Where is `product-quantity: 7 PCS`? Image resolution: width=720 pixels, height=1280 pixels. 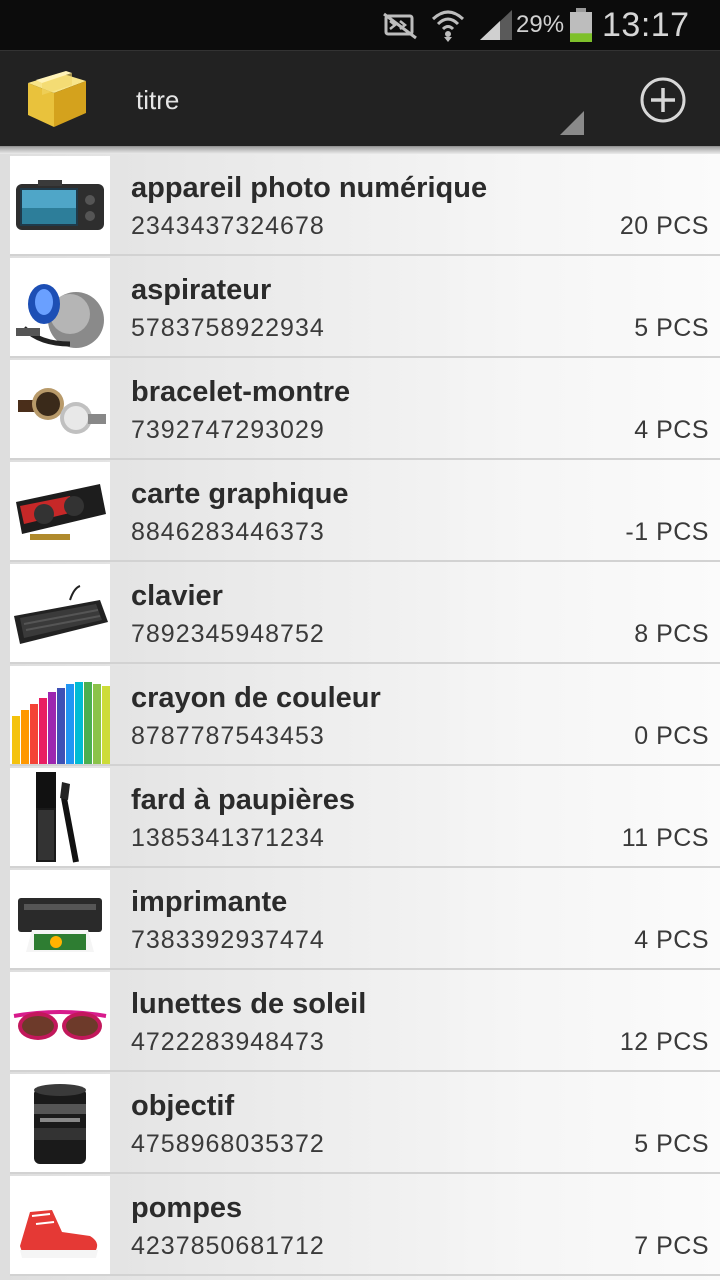
product-quantity: 7 PCS is located at coordinates (671, 1246).